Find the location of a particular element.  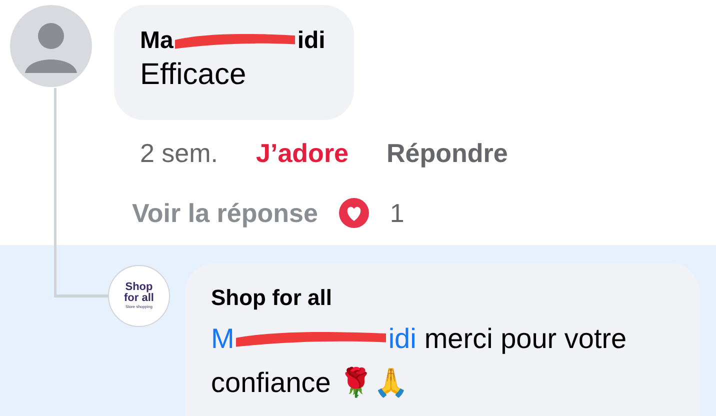

mention-link: idi is located at coordinates (402, 339).